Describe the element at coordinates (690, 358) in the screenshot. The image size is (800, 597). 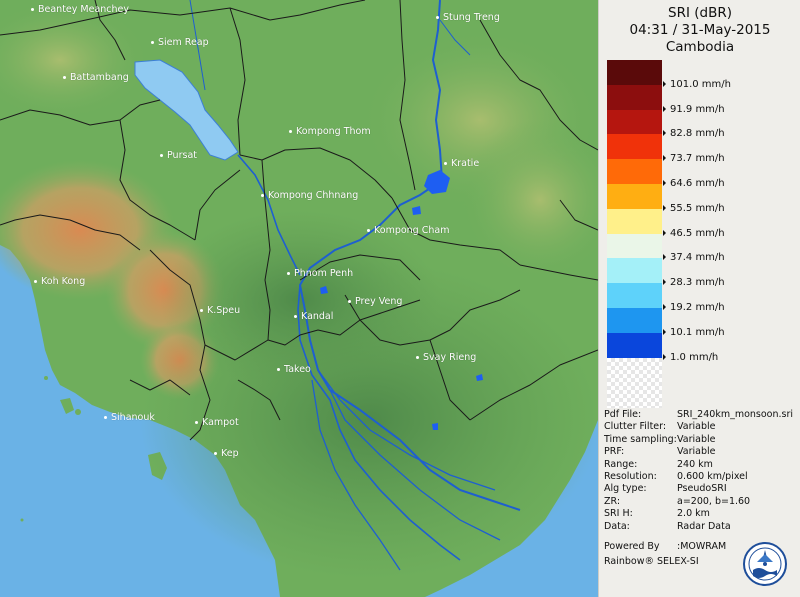
I see `legend-label: 1.0 mm/h` at that location.